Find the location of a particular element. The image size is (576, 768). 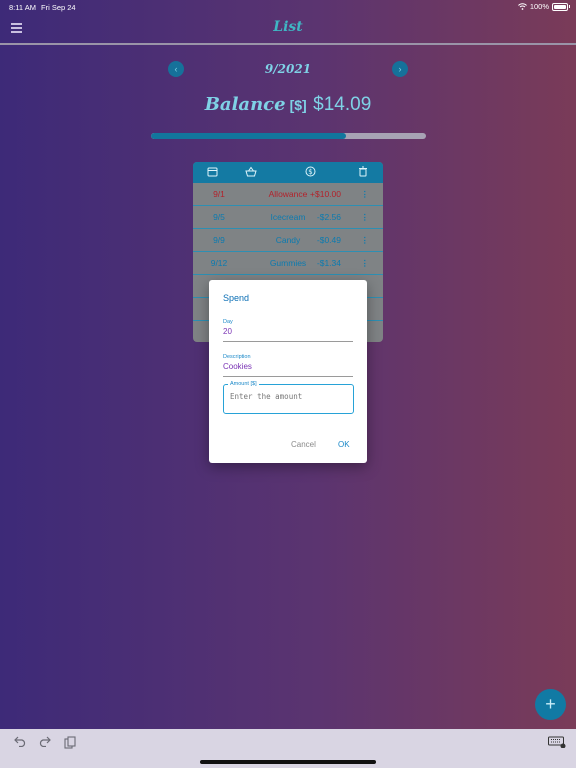

add-transaction-button: + is located at coordinates (550, 704).